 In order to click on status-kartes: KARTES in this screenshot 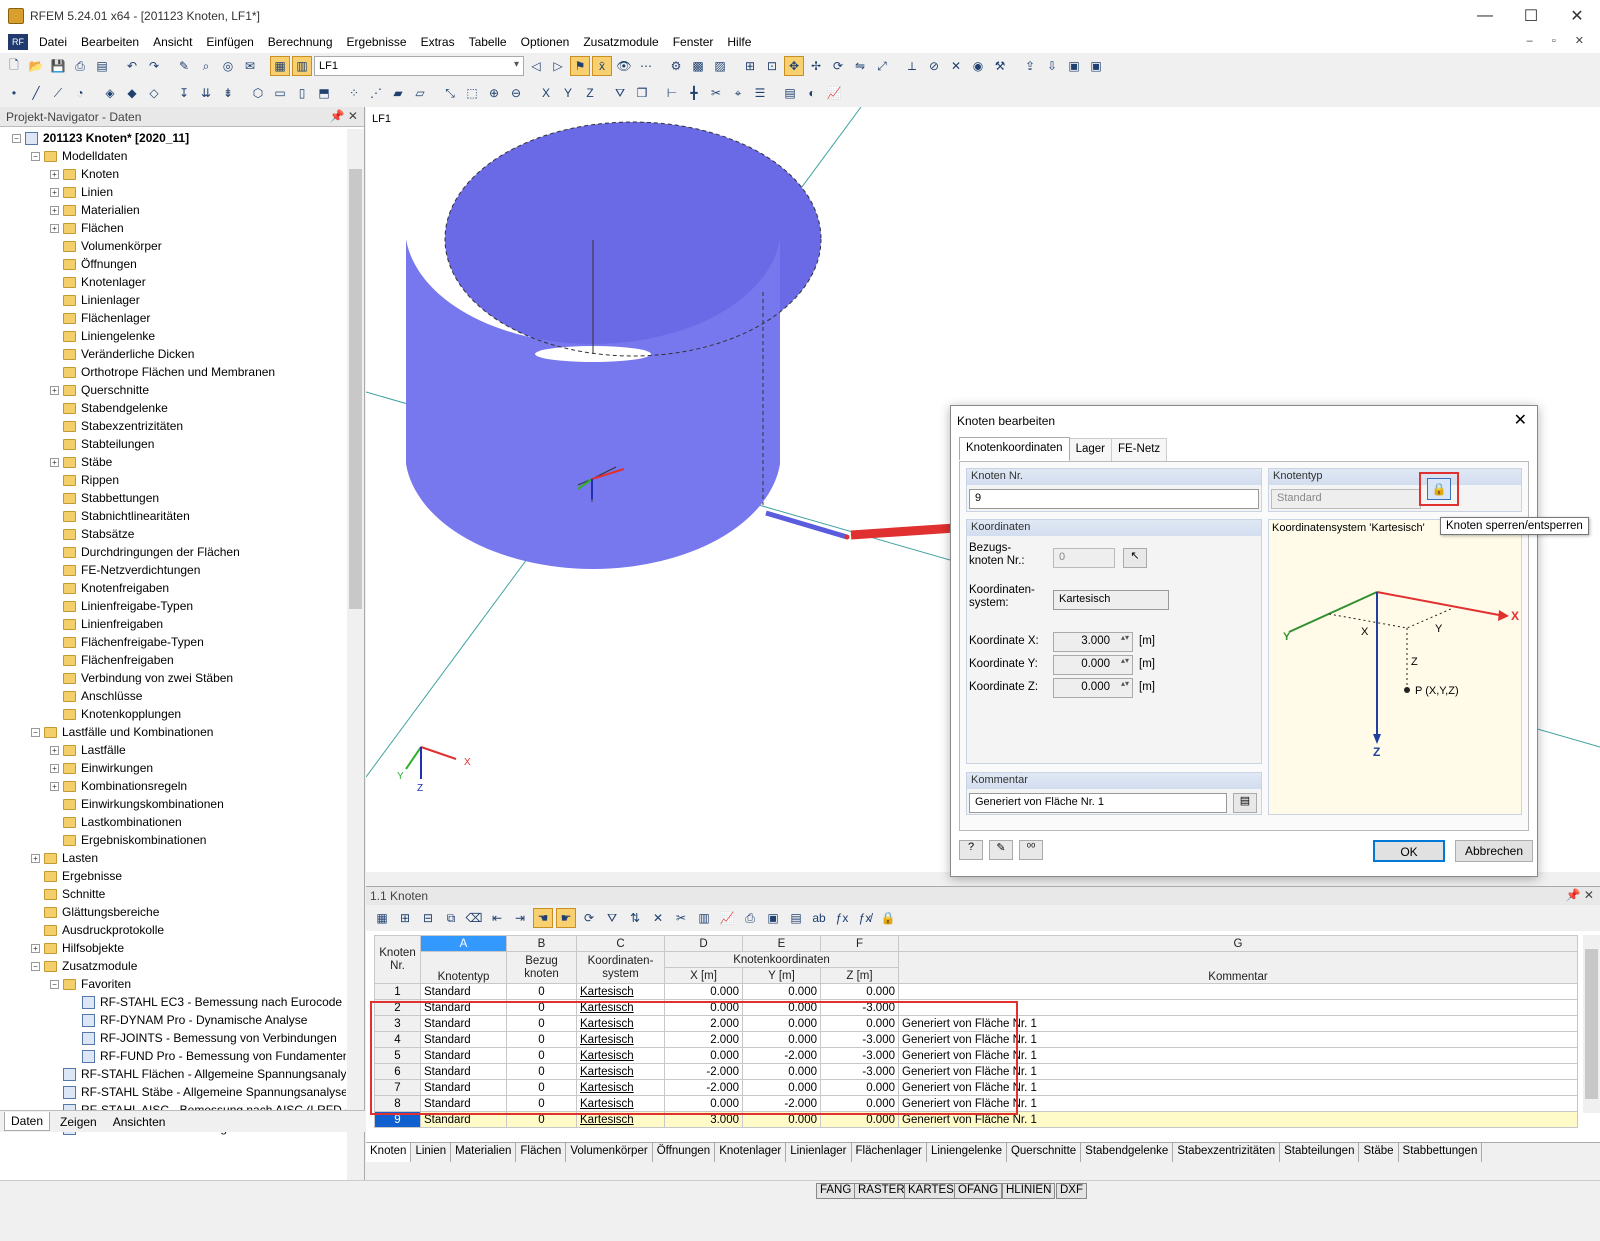, I will do `click(931, 1191)`.